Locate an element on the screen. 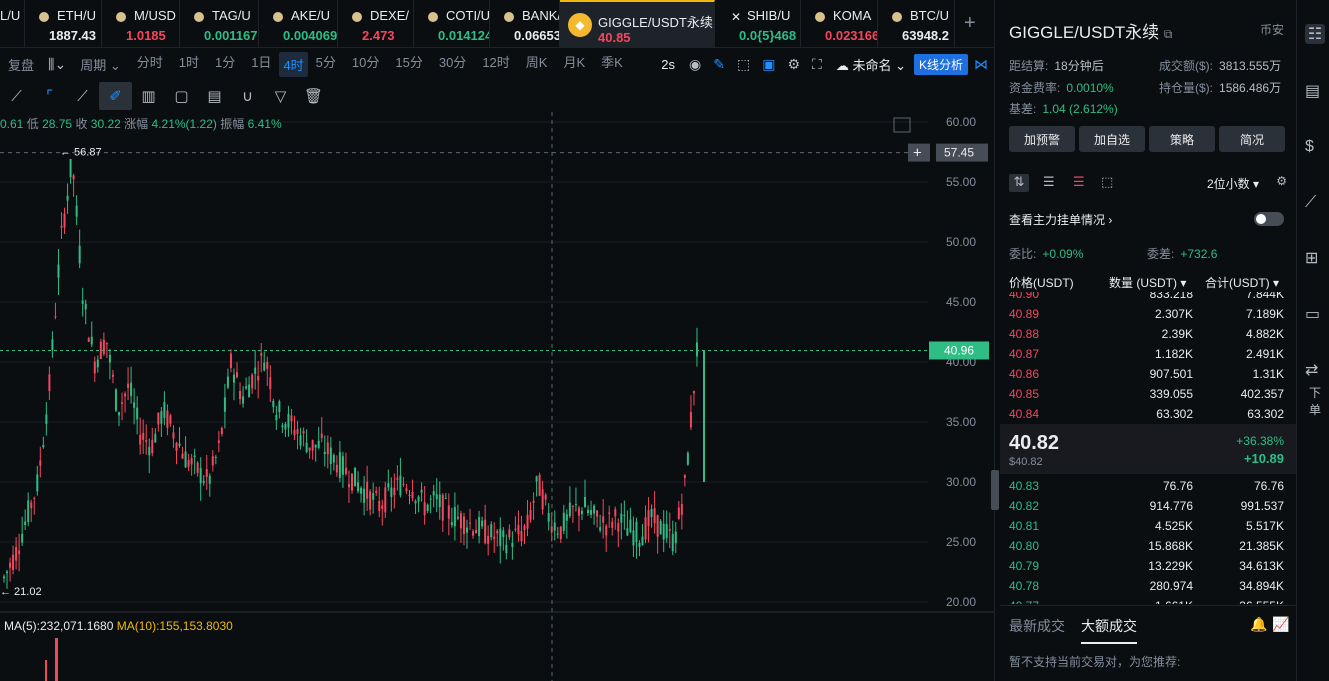 Image resolution: width=1329 pixels, height=681 pixels. brush-icon: ✐ is located at coordinates (115, 96).